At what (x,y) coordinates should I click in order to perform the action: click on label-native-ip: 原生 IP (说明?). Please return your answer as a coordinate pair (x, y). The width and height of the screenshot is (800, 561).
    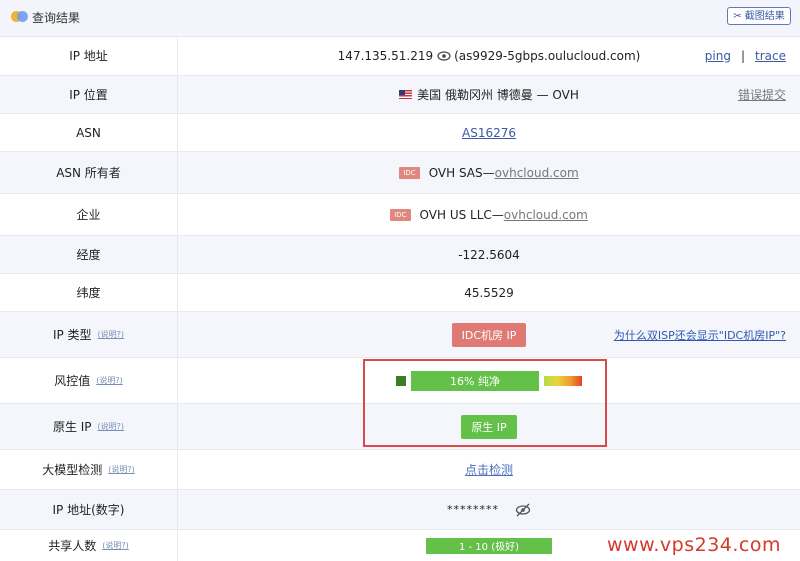
    Looking at the image, I should click on (88, 426).